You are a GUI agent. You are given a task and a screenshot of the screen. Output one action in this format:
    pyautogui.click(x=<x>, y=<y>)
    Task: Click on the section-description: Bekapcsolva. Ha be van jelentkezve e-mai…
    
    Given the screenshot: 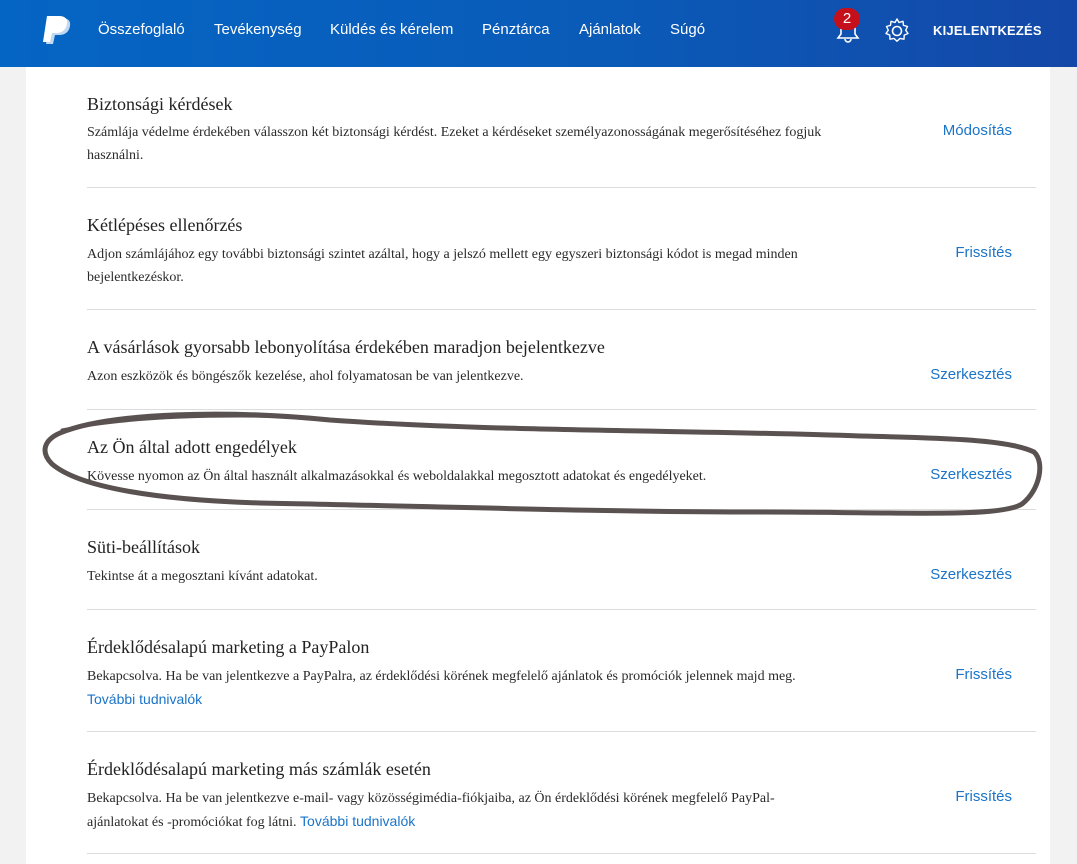 What is the action you would take?
    pyautogui.click(x=459, y=810)
    